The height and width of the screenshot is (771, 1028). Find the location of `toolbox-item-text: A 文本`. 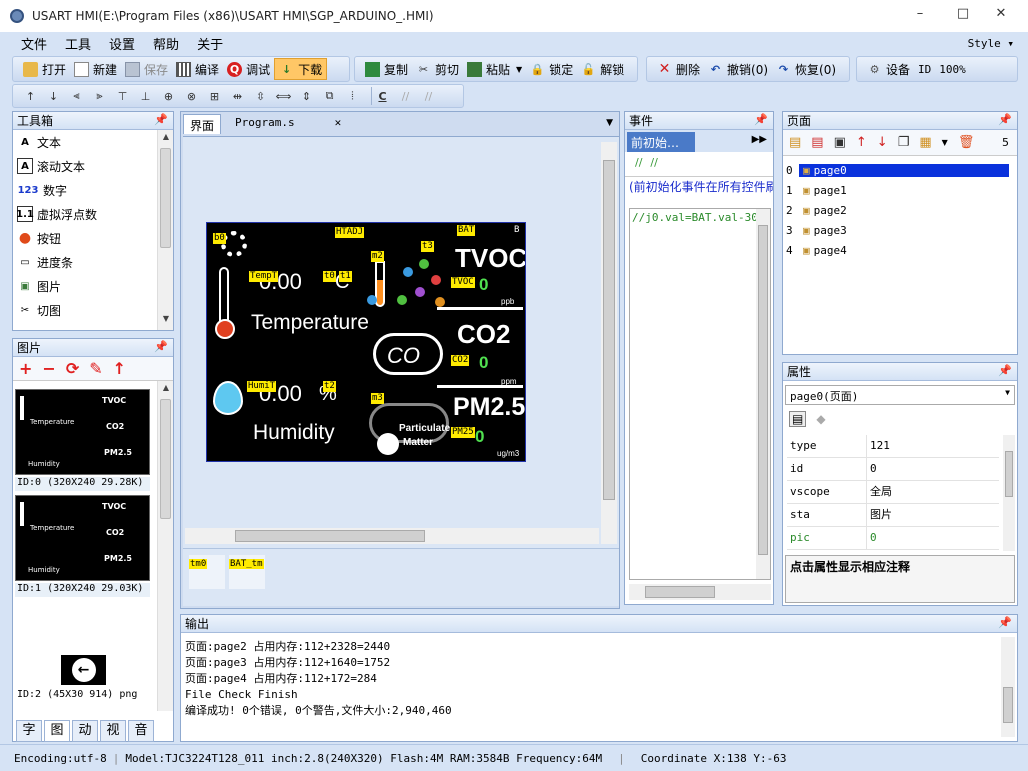

toolbox-item-text: A 文本 is located at coordinates (93, 142).